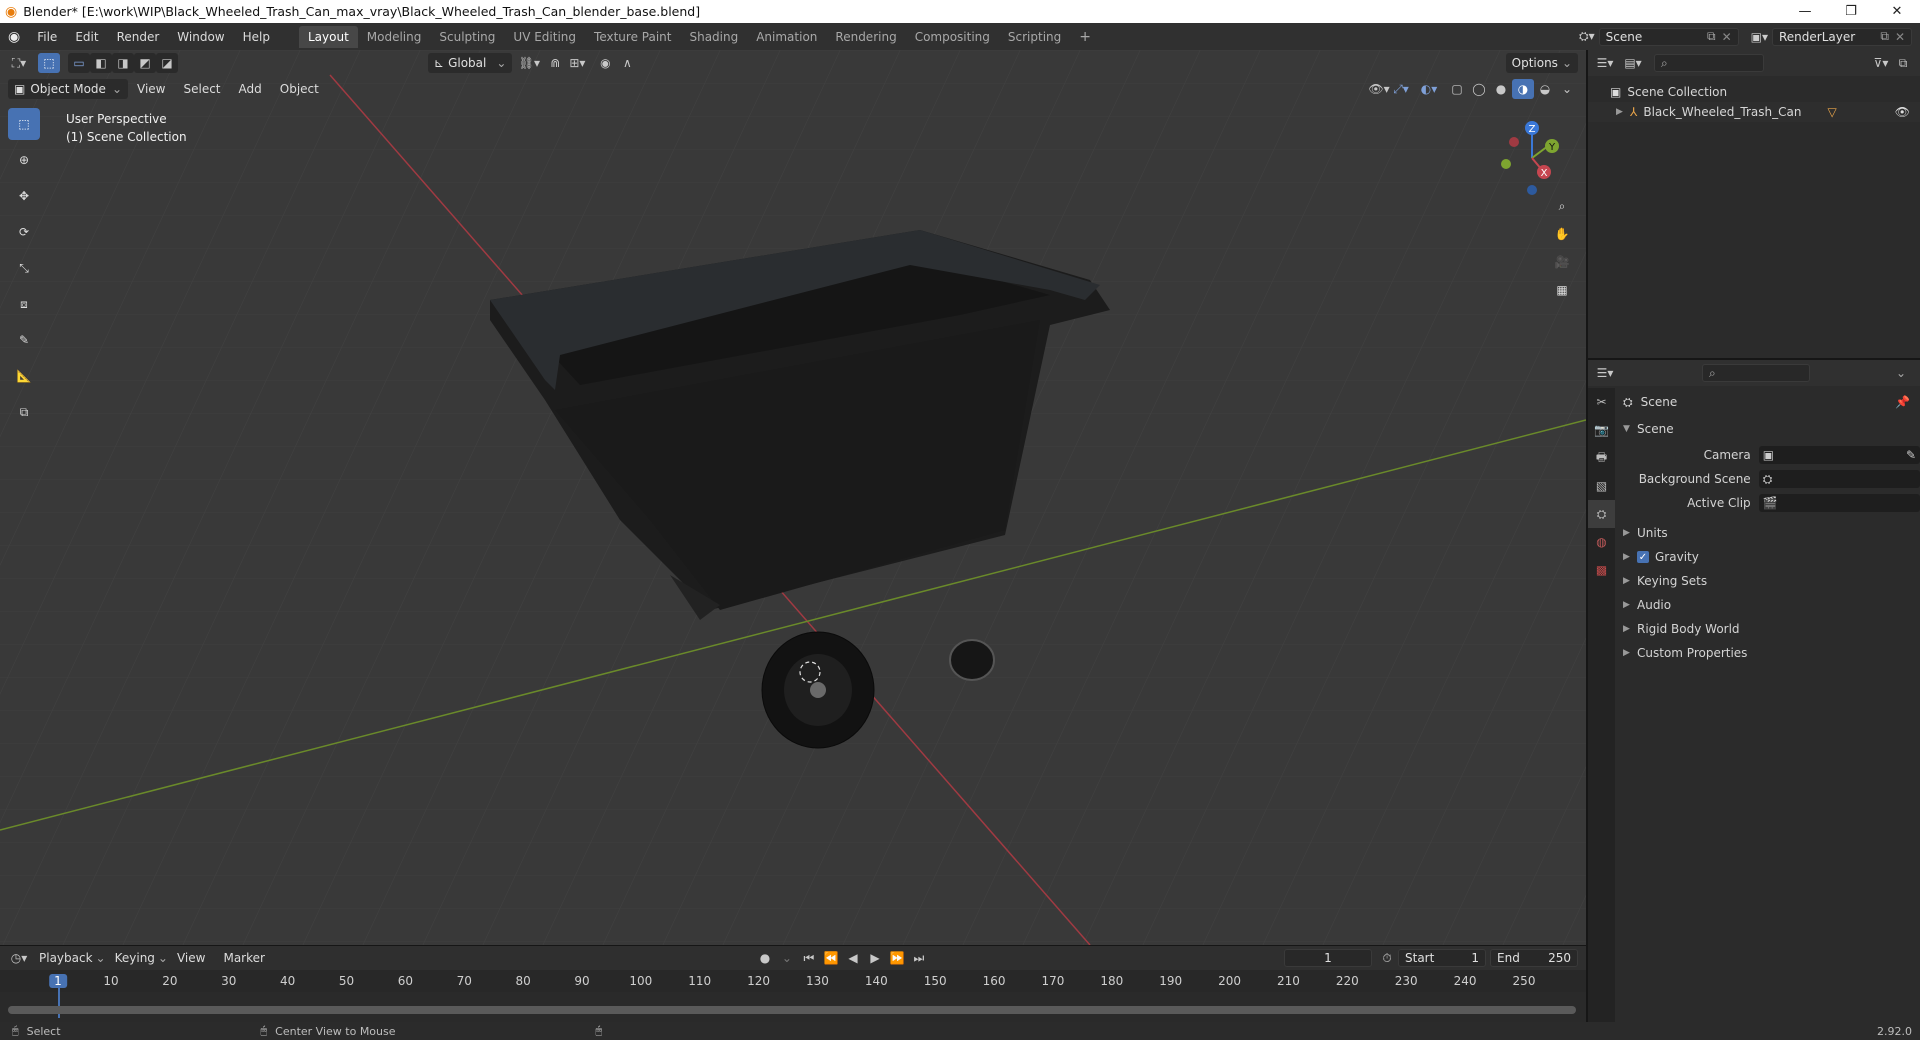  I want to click on delete-layer-icon: ✕, so click(1900, 37).